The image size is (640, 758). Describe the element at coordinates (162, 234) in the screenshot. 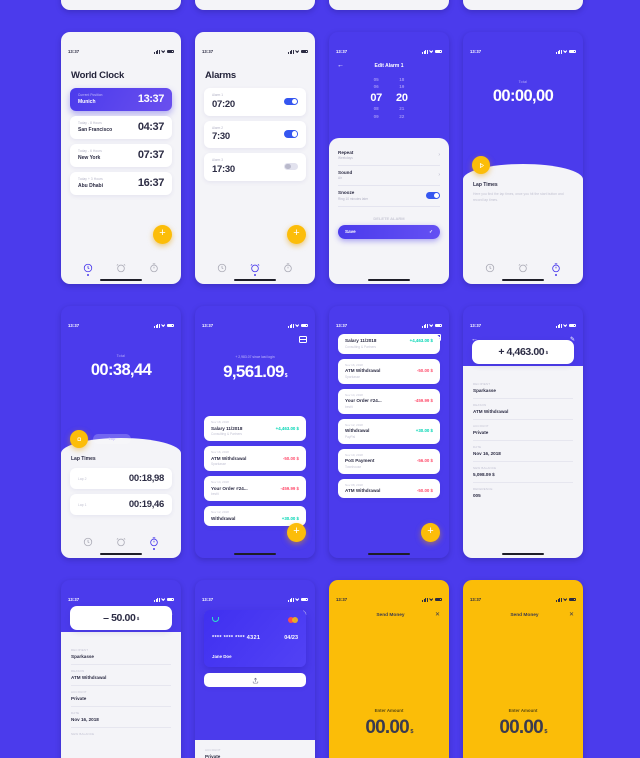

I see `add-clock-button: +` at that location.